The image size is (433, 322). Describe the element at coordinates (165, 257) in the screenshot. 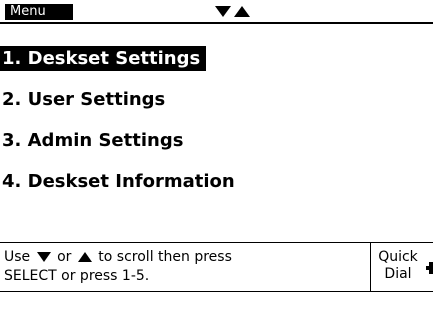

I see `help-scroll: to scroll then press` at that location.